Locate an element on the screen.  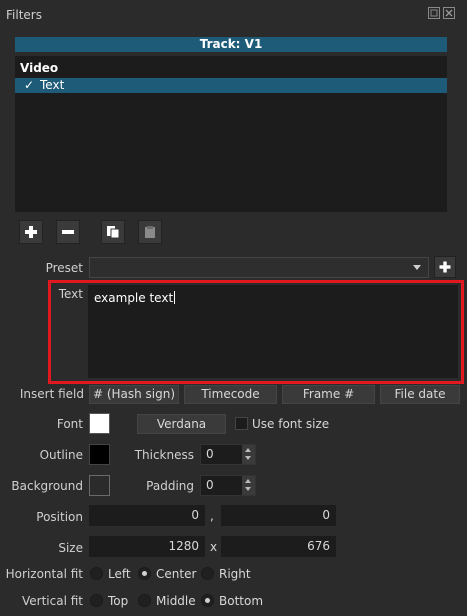
padding-value: 0 is located at coordinates (210, 485).